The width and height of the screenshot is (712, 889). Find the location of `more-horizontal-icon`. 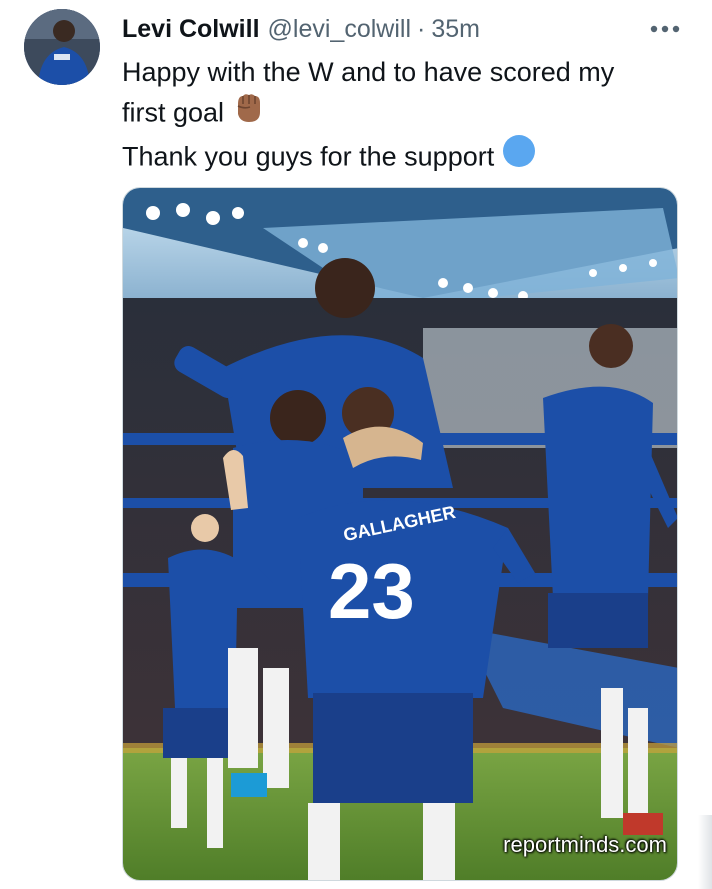

more-horizontal-icon is located at coordinates (665, 29).